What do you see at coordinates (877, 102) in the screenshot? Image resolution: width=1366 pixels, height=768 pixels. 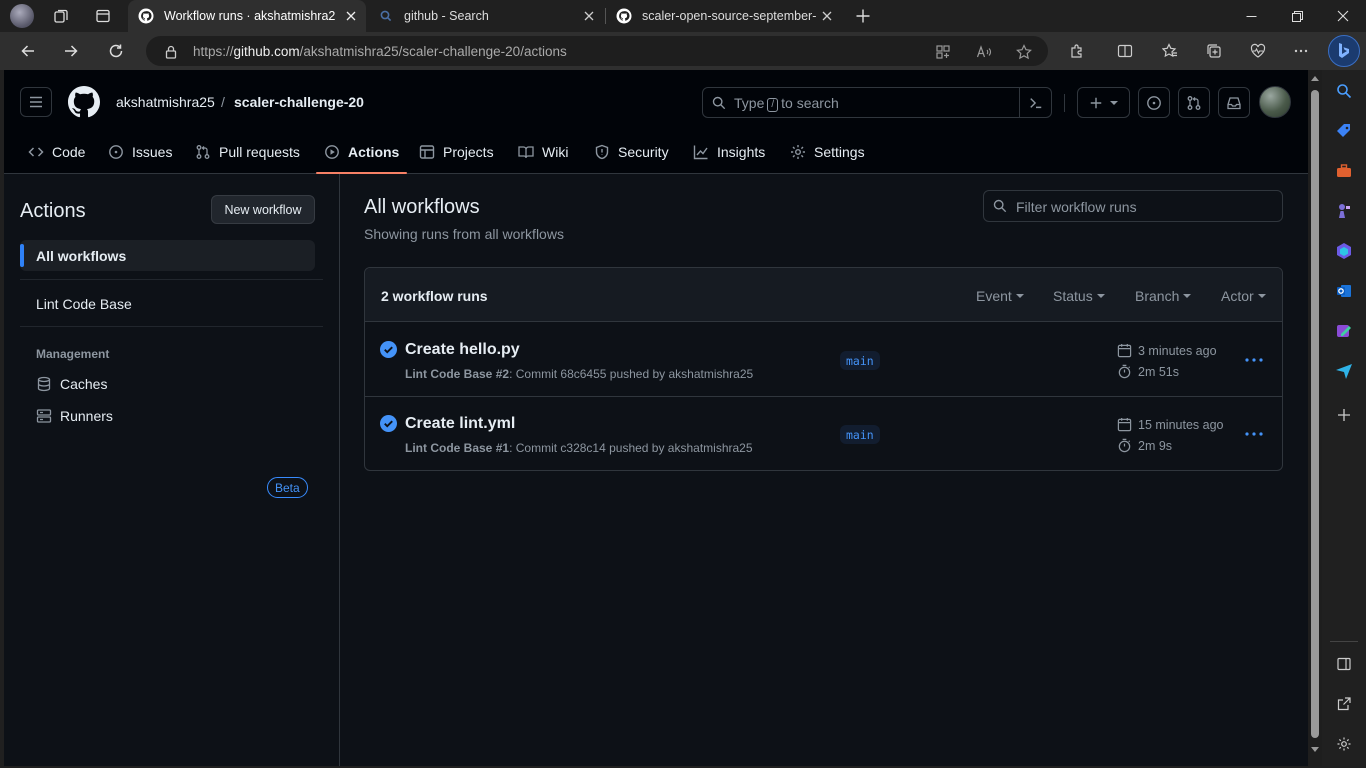 I see `global-search-input: Type / to search` at bounding box center [877, 102].